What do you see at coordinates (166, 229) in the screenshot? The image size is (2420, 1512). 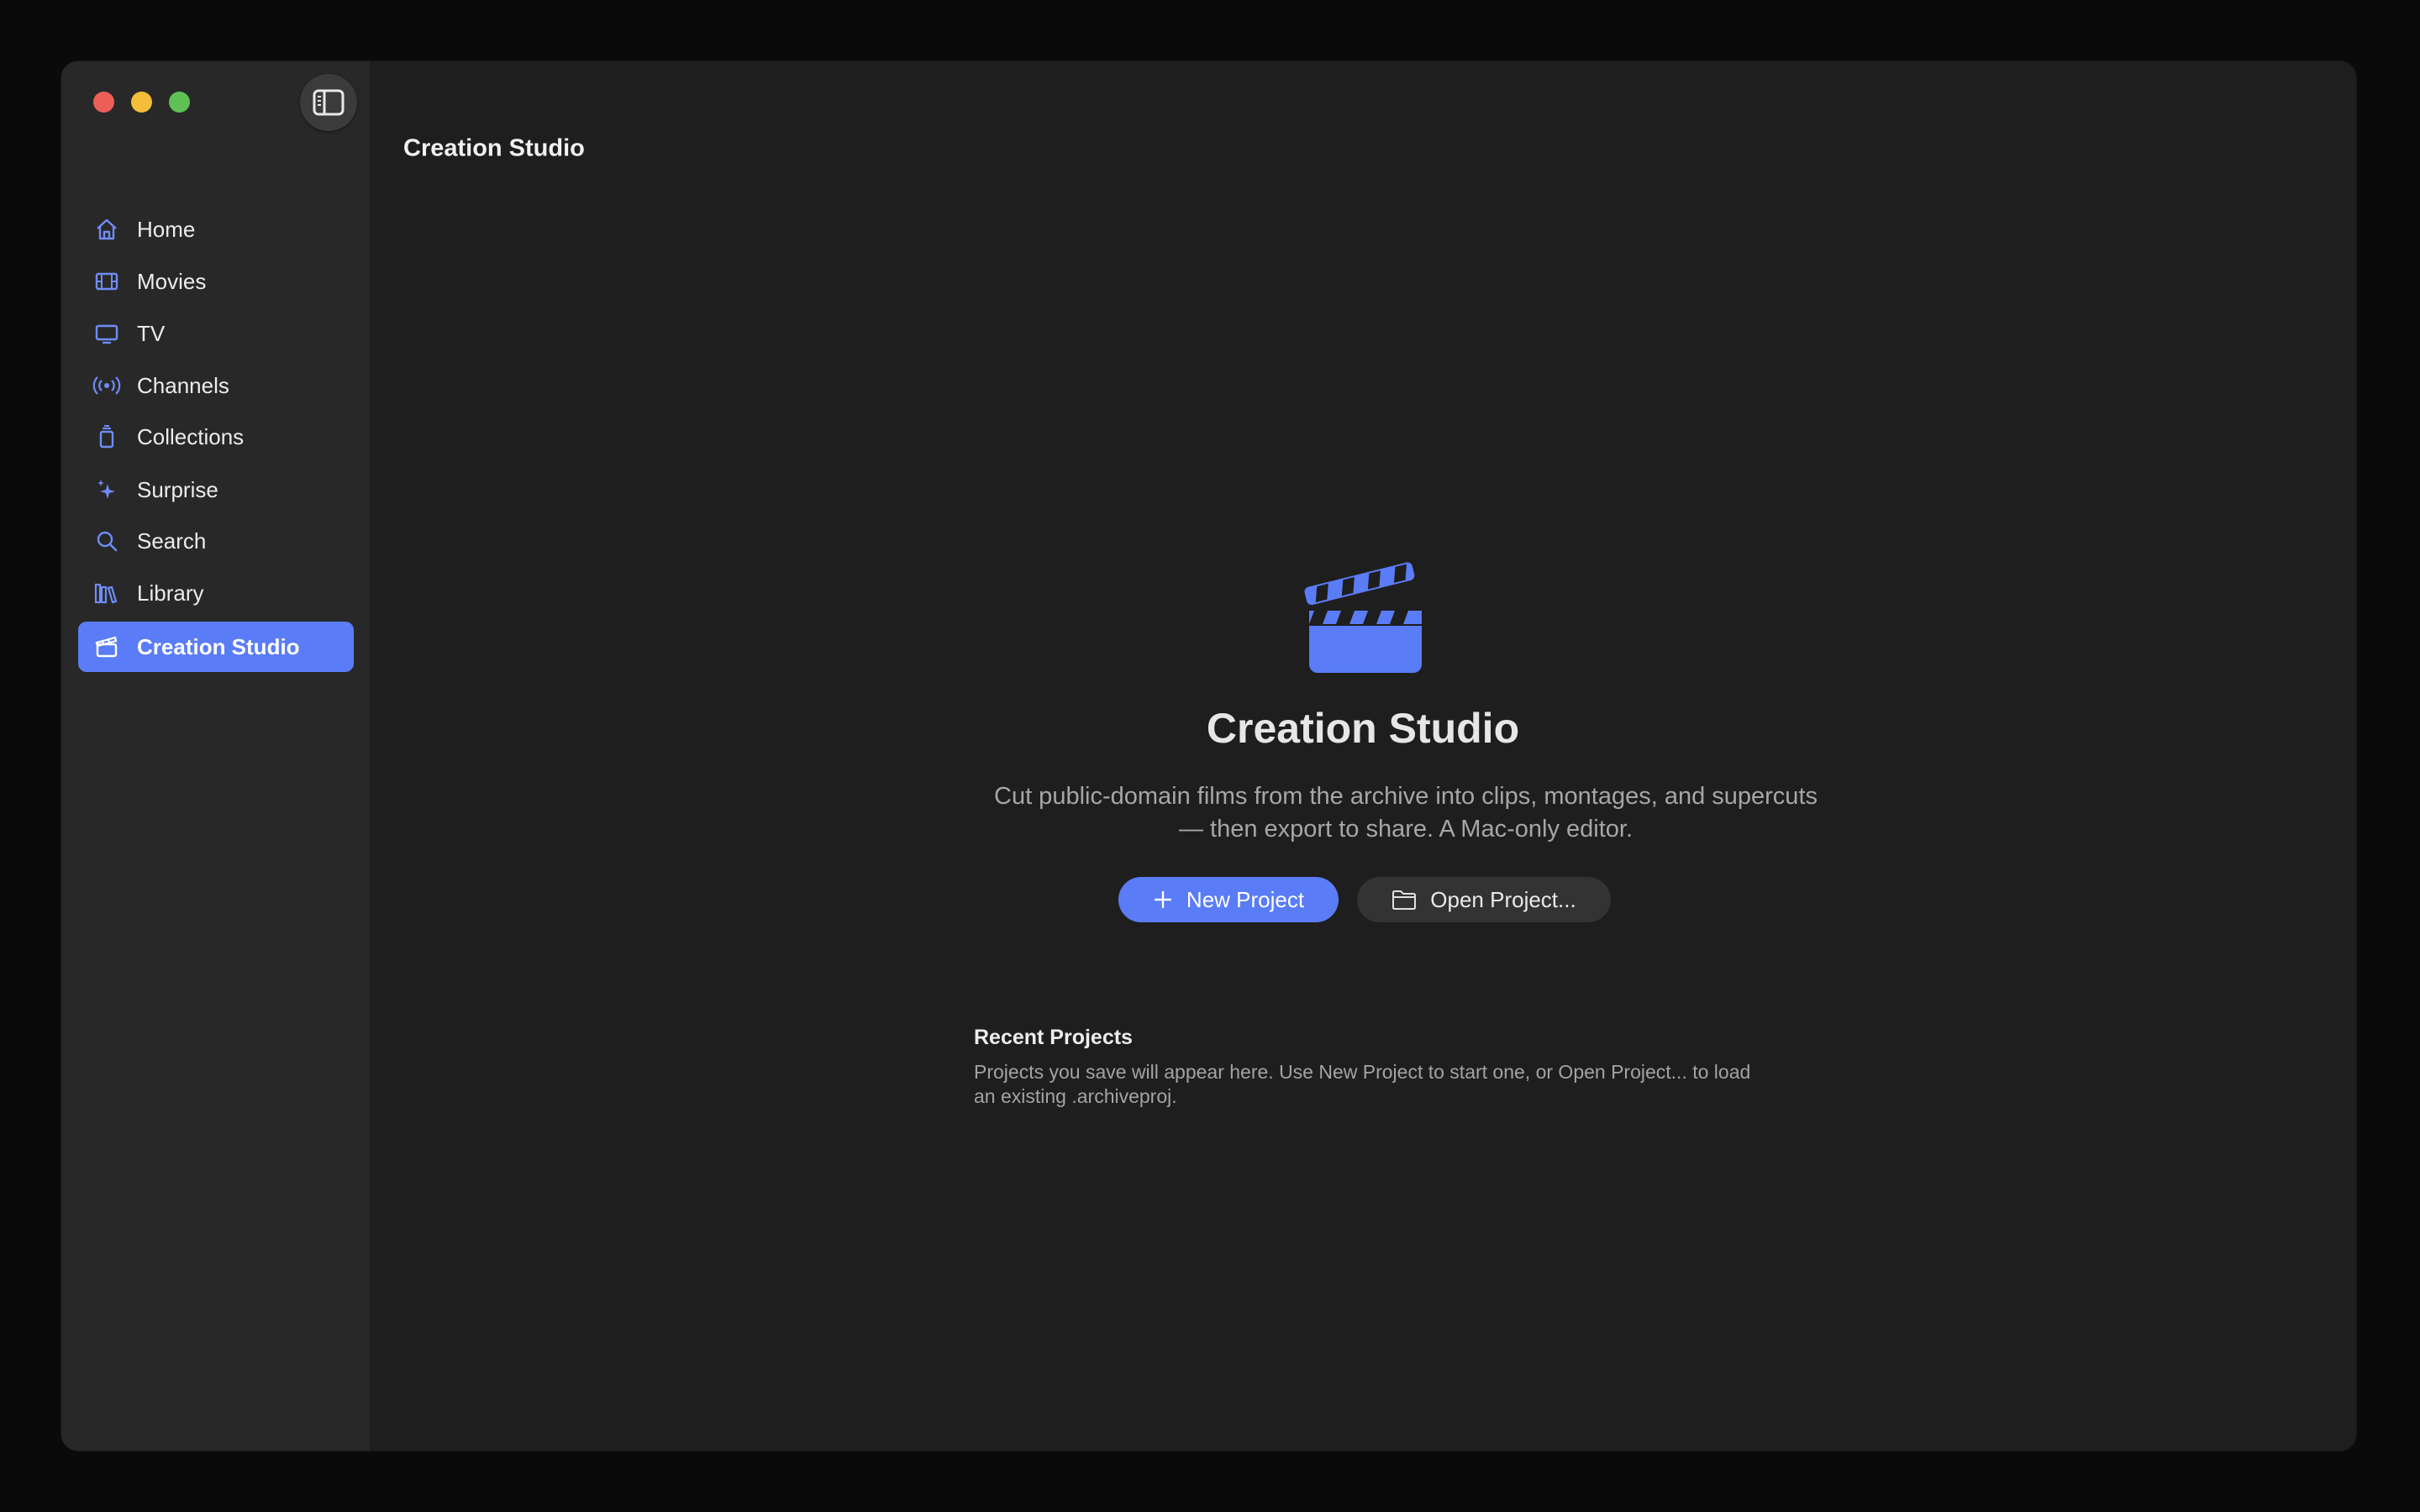 I see `sidebar-item-label: Home` at bounding box center [166, 229].